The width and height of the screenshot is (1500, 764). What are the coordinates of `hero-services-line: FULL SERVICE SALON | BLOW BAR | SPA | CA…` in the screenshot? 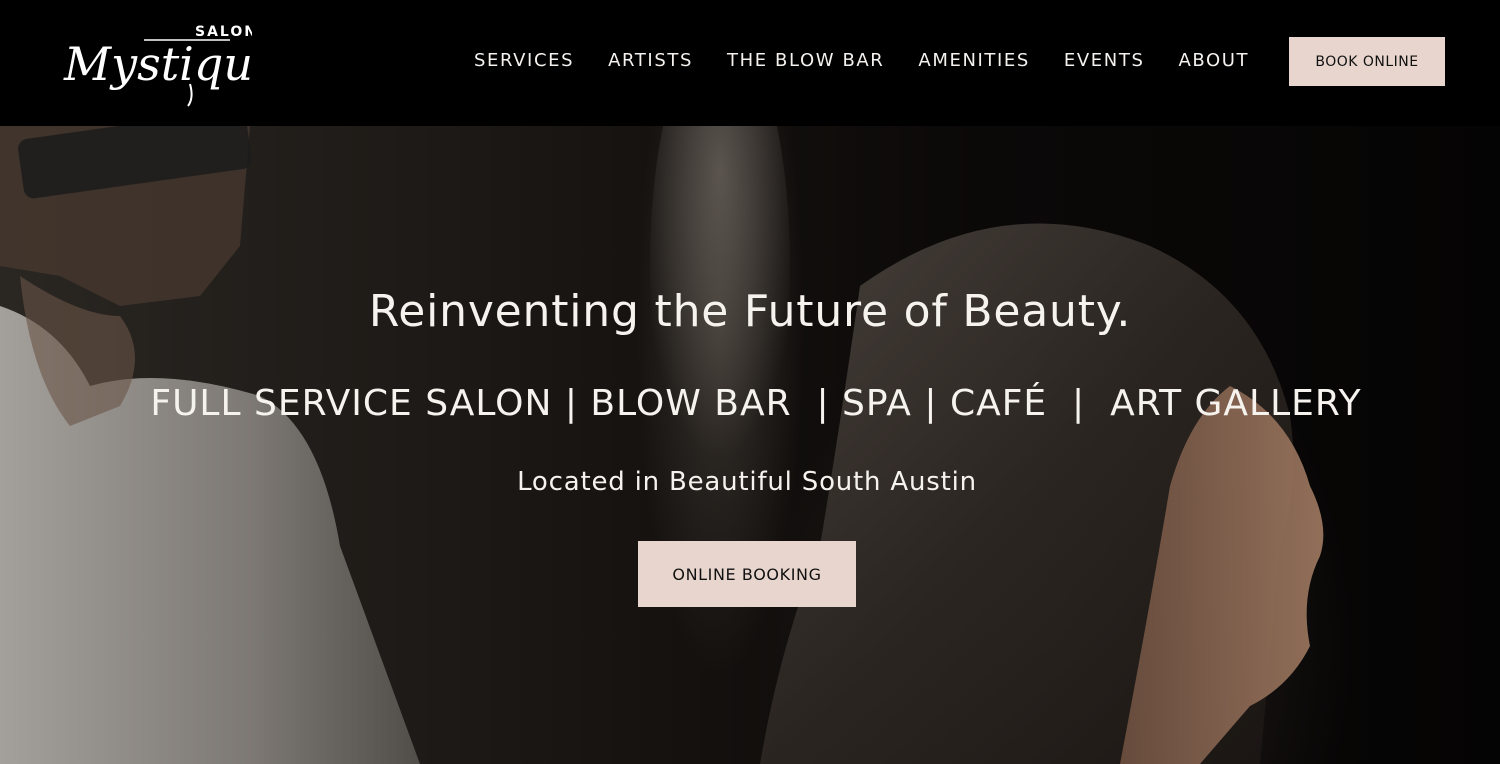 It's located at (756, 403).